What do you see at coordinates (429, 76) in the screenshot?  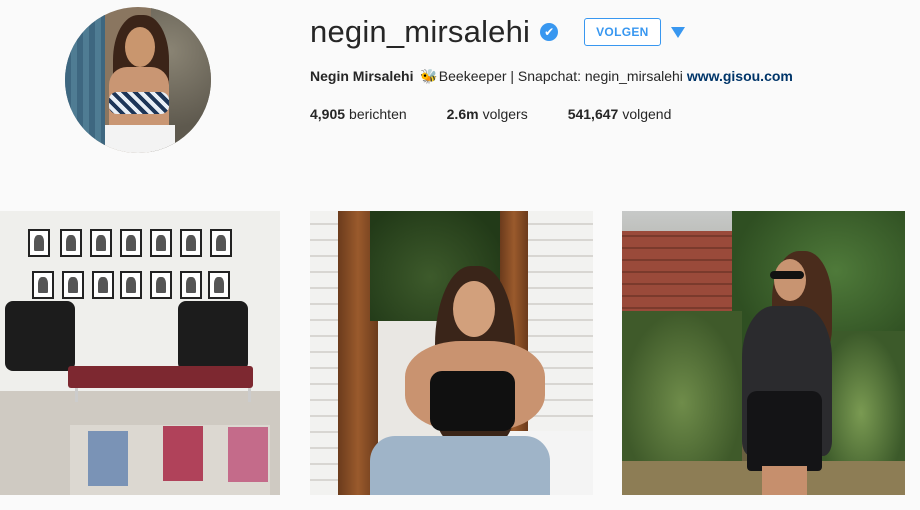 I see `bee-icon: 🐝` at bounding box center [429, 76].